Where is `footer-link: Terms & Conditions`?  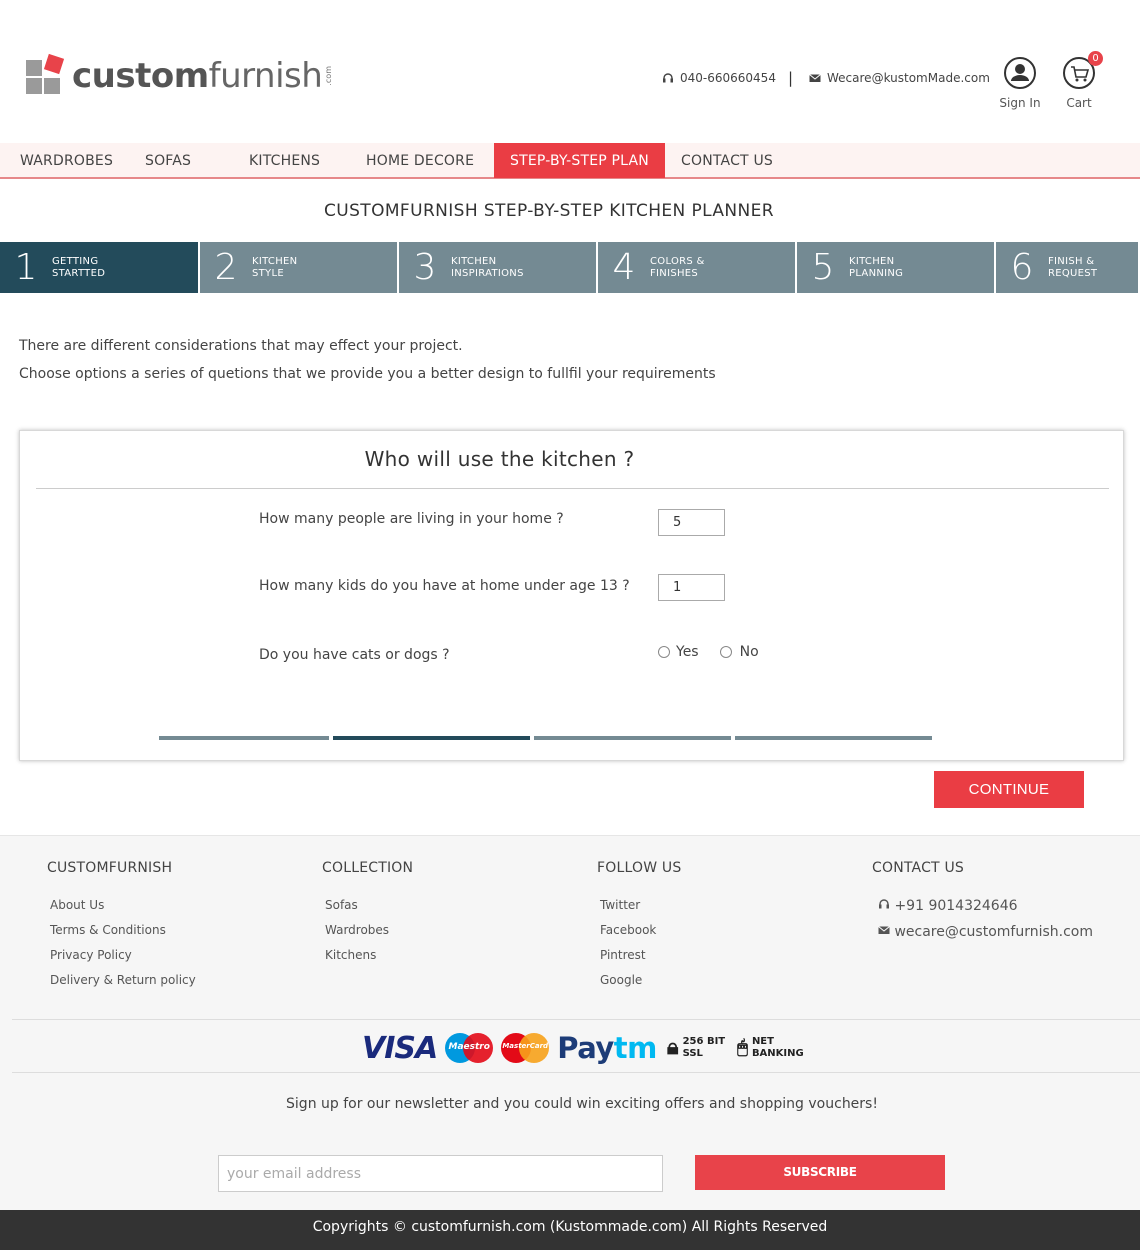
footer-link: Terms & Conditions is located at coordinates (123, 935).